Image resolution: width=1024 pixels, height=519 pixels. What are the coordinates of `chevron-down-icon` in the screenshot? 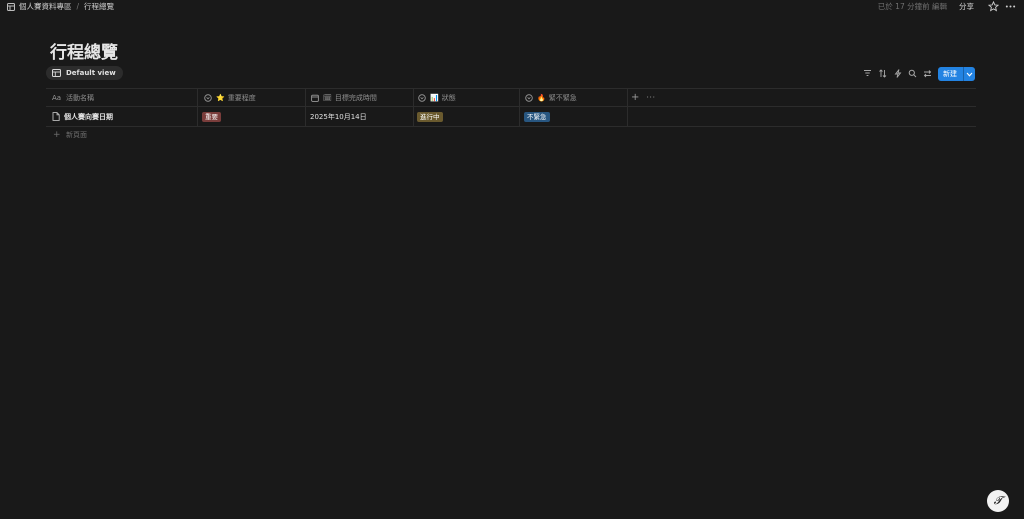 It's located at (969, 74).